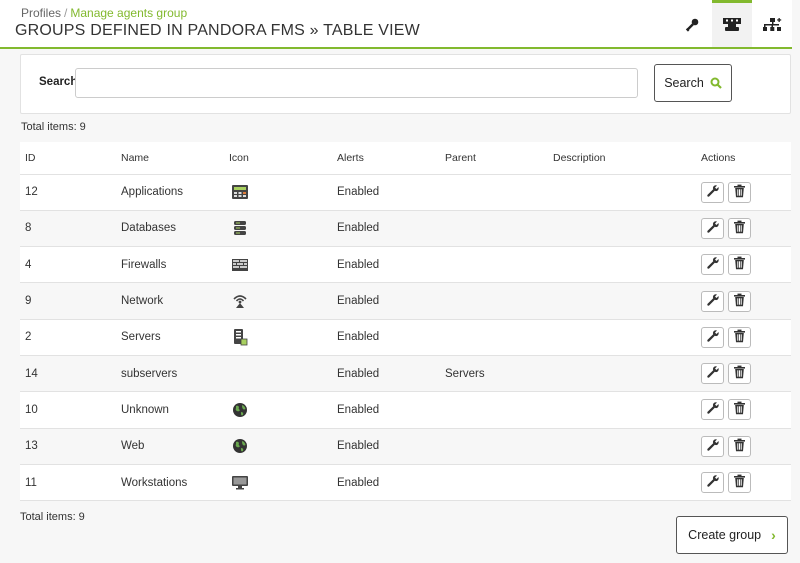  I want to click on create-group-button: Create group ›, so click(732, 535).